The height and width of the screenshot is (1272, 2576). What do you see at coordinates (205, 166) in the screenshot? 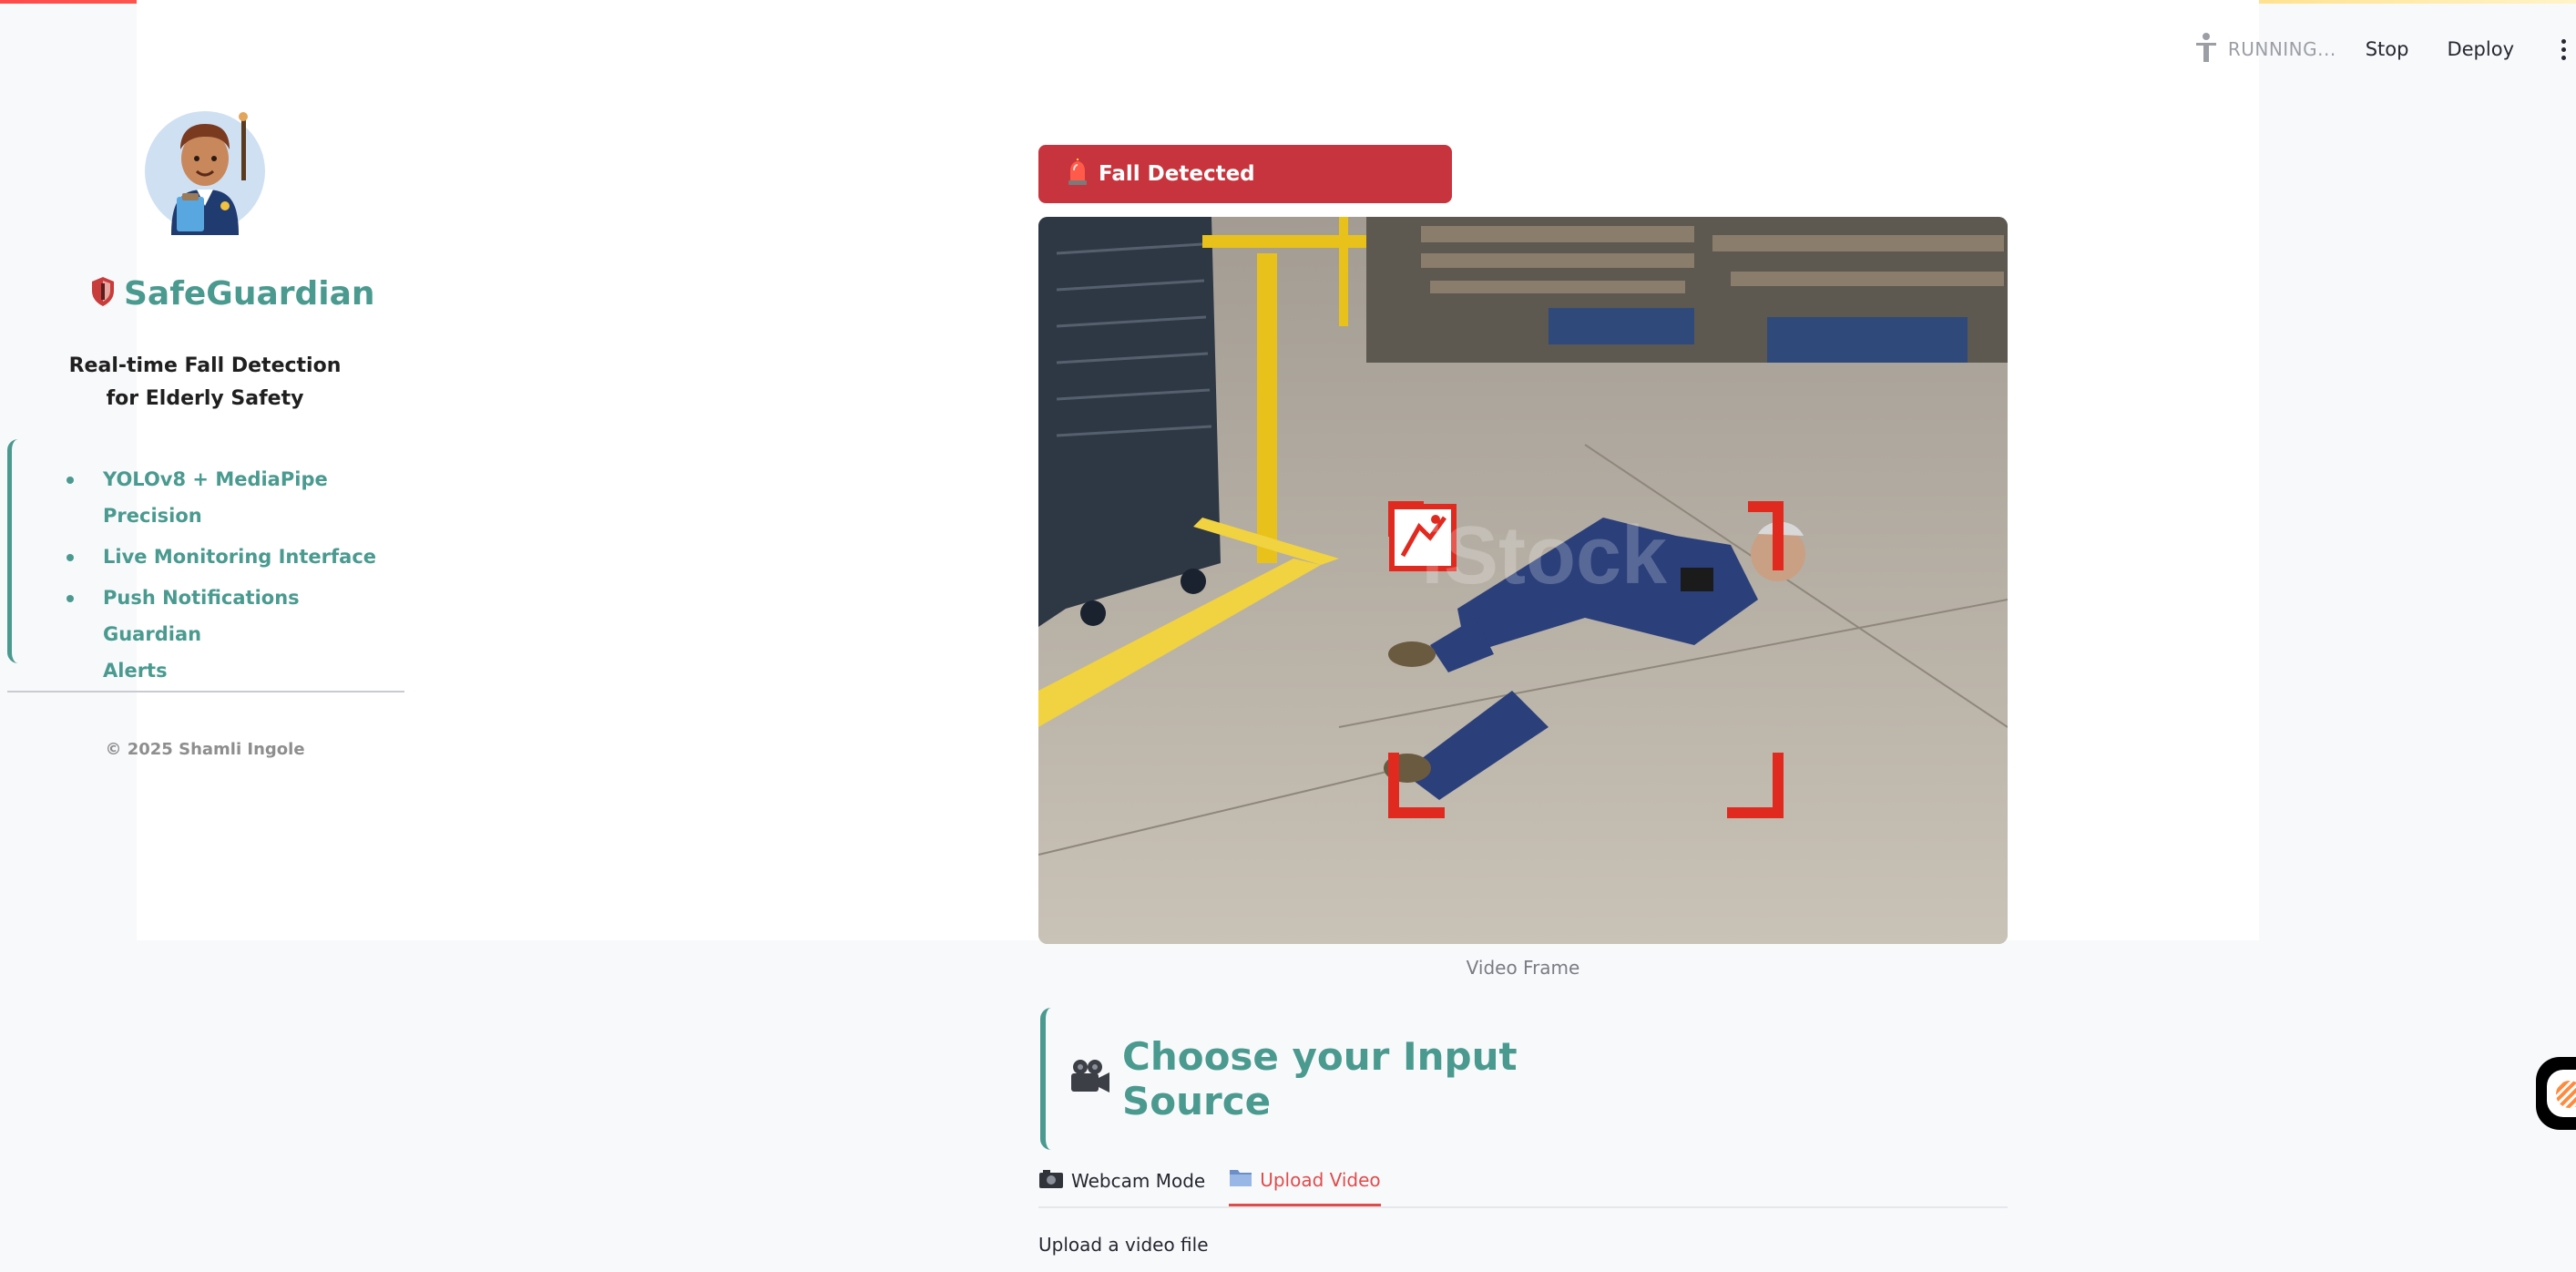
I see `guardian-avatar` at bounding box center [205, 166].